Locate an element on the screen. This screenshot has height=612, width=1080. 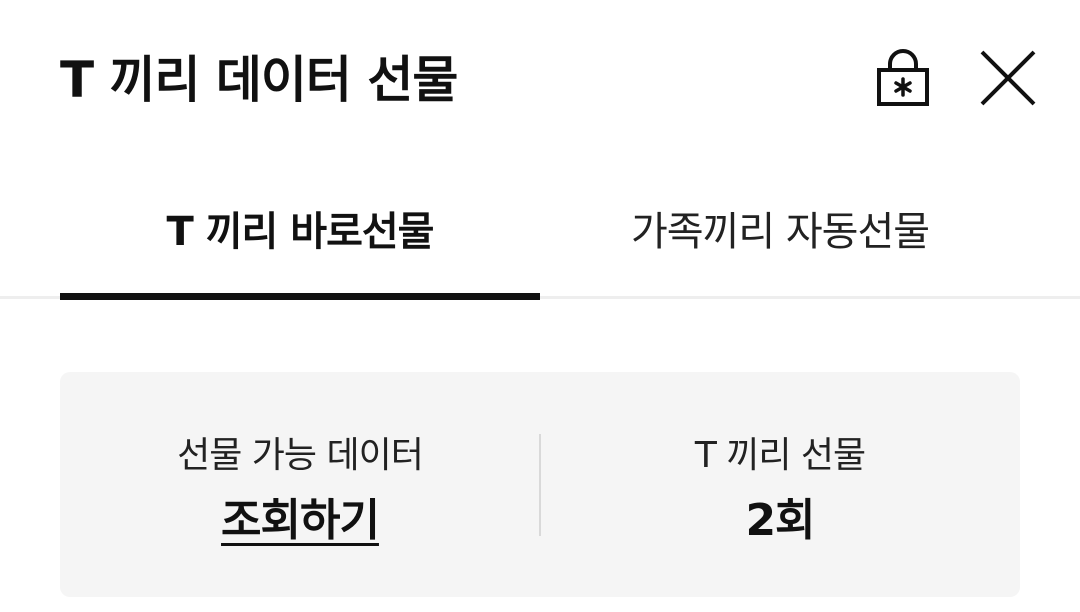
lookup-link: 조회하기 is located at coordinates (300, 520).